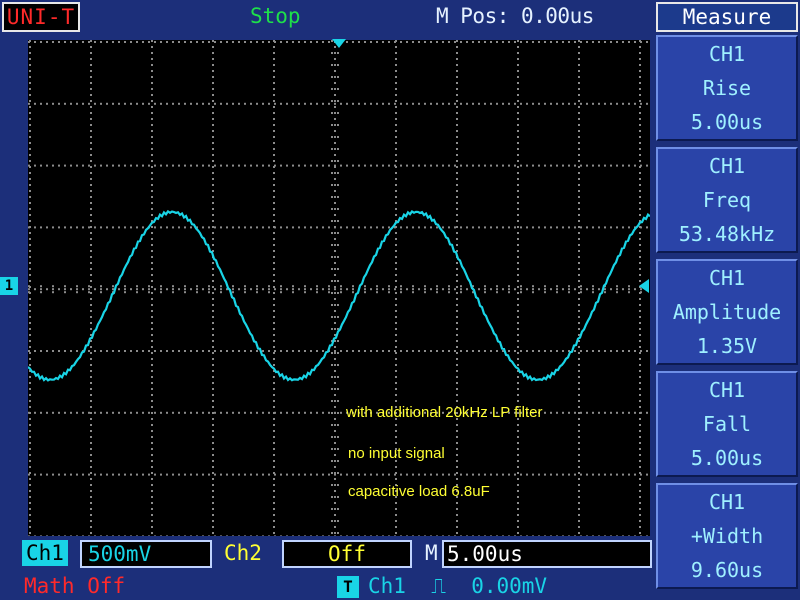 Image resolution: width=800 pixels, height=600 pixels. I want to click on trigger-level-icon, so click(644, 286).